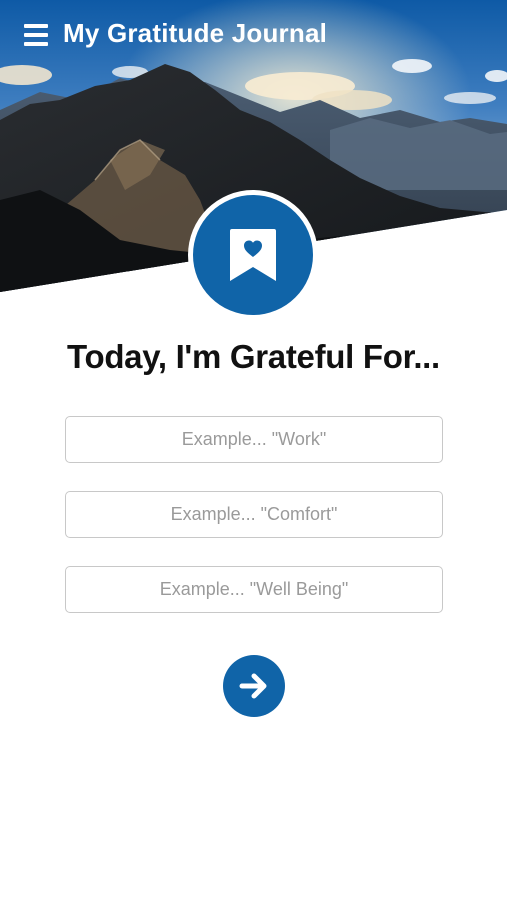  What do you see at coordinates (254, 589) in the screenshot?
I see `gratitude-input-well-being` at bounding box center [254, 589].